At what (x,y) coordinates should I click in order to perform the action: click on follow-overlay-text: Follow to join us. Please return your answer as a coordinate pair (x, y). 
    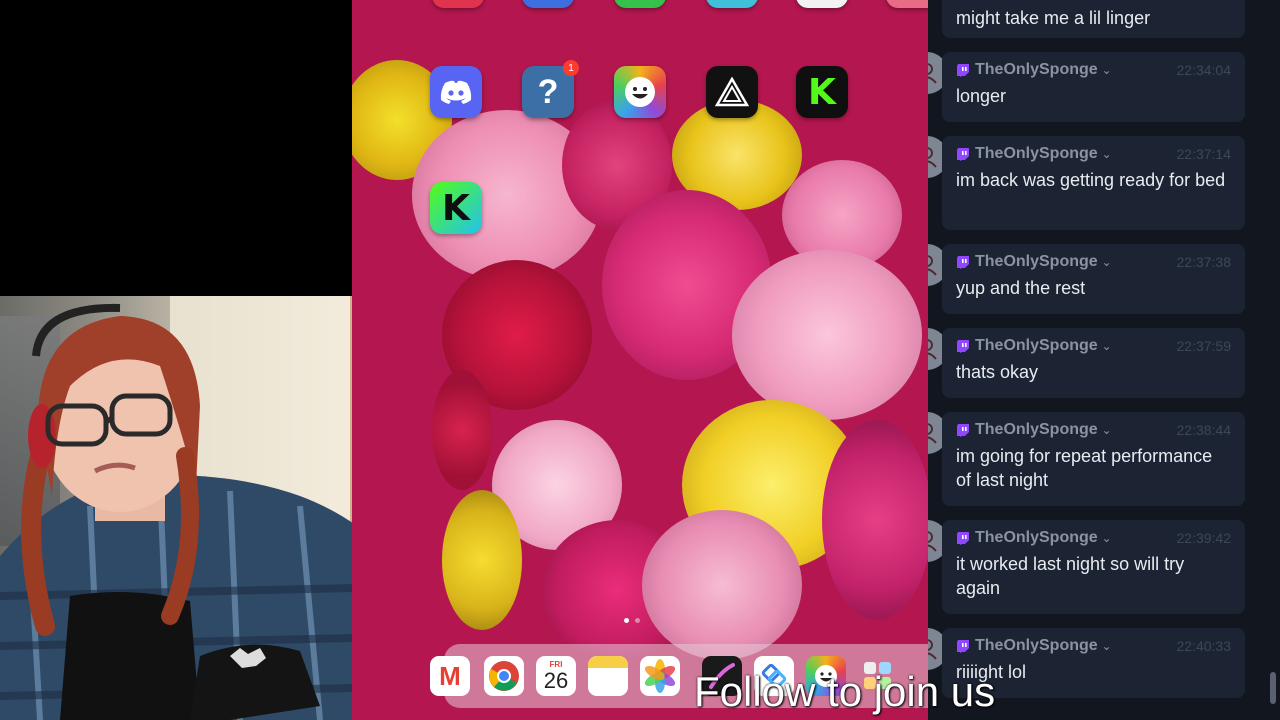
    Looking at the image, I should click on (845, 691).